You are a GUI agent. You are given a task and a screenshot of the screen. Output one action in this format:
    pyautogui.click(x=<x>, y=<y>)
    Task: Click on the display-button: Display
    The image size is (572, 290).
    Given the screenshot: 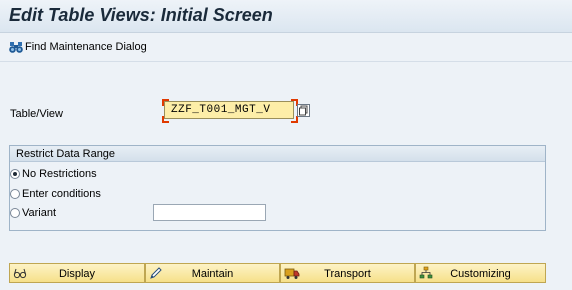 What is the action you would take?
    pyautogui.click(x=77, y=273)
    